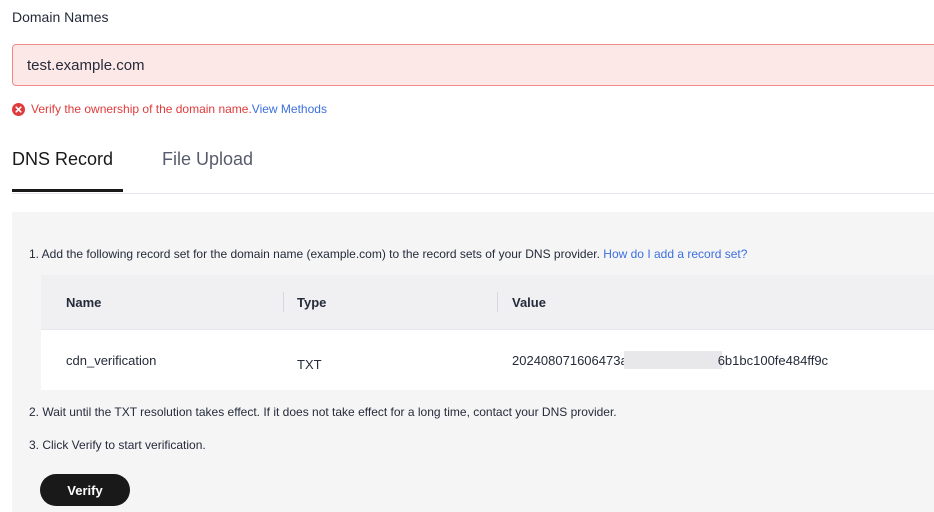 The image size is (934, 512). What do you see at coordinates (570, 360) in the screenshot?
I see `record-value-prefix: 202408071606473a` at bounding box center [570, 360].